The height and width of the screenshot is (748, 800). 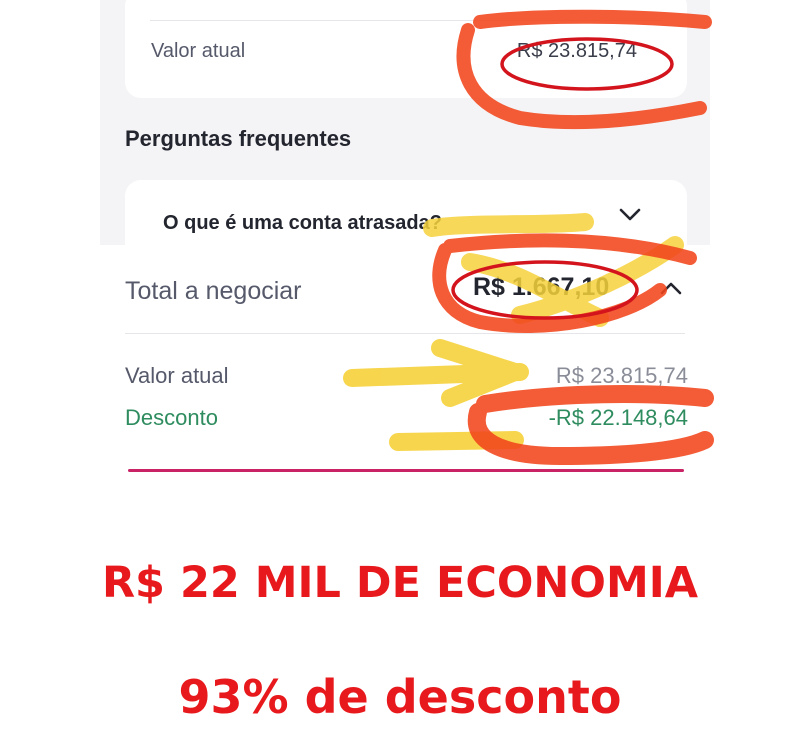 I want to click on current-value-card: Valor atual R$ 23.815,74, so click(x=406, y=49).